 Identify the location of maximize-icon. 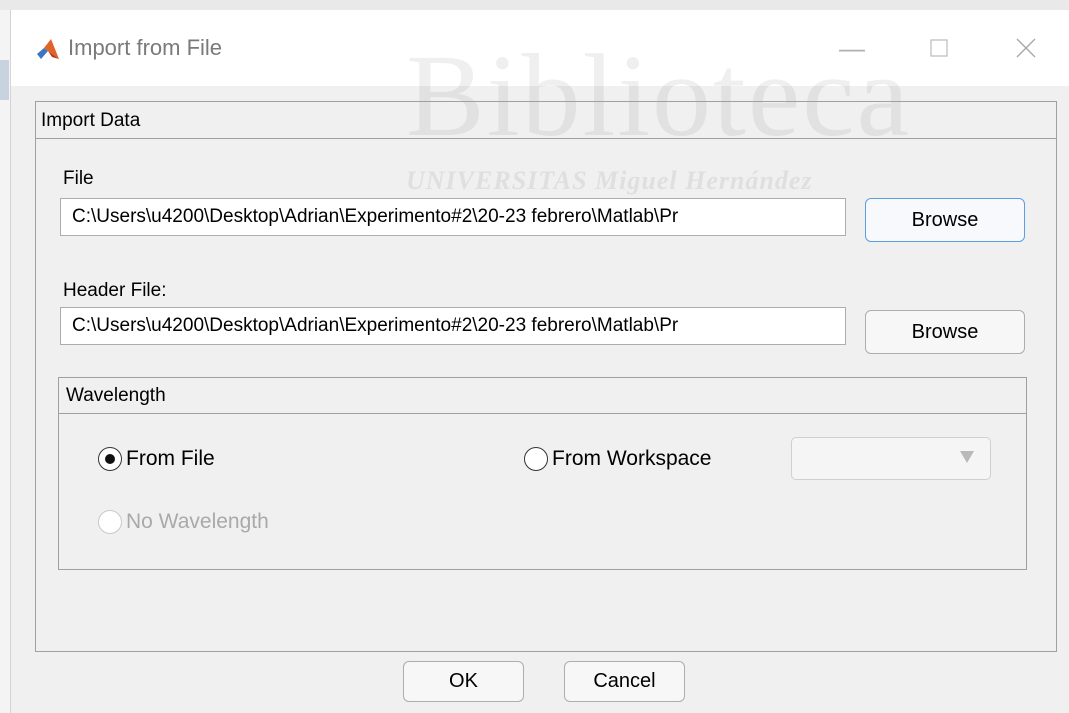
(939, 48).